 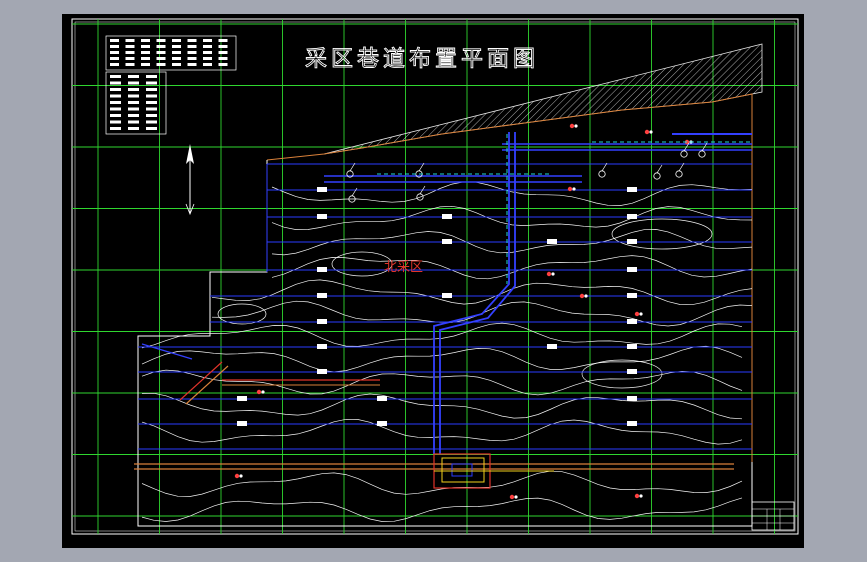 What do you see at coordinates (167, 351) in the screenshot?
I see `roadway-line` at bounding box center [167, 351].